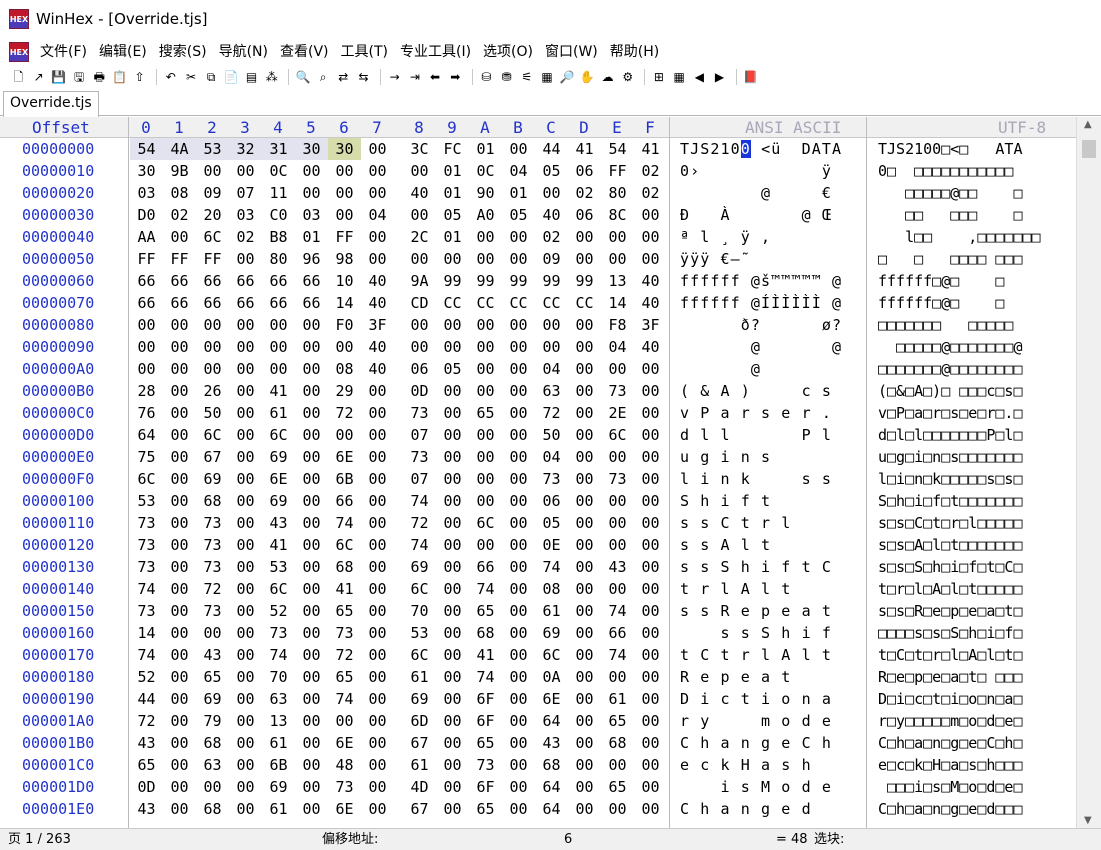 This screenshot has width=1101, height=850. What do you see at coordinates (146, 787) in the screenshot?
I see `hex-byte: 0D` at bounding box center [146, 787].